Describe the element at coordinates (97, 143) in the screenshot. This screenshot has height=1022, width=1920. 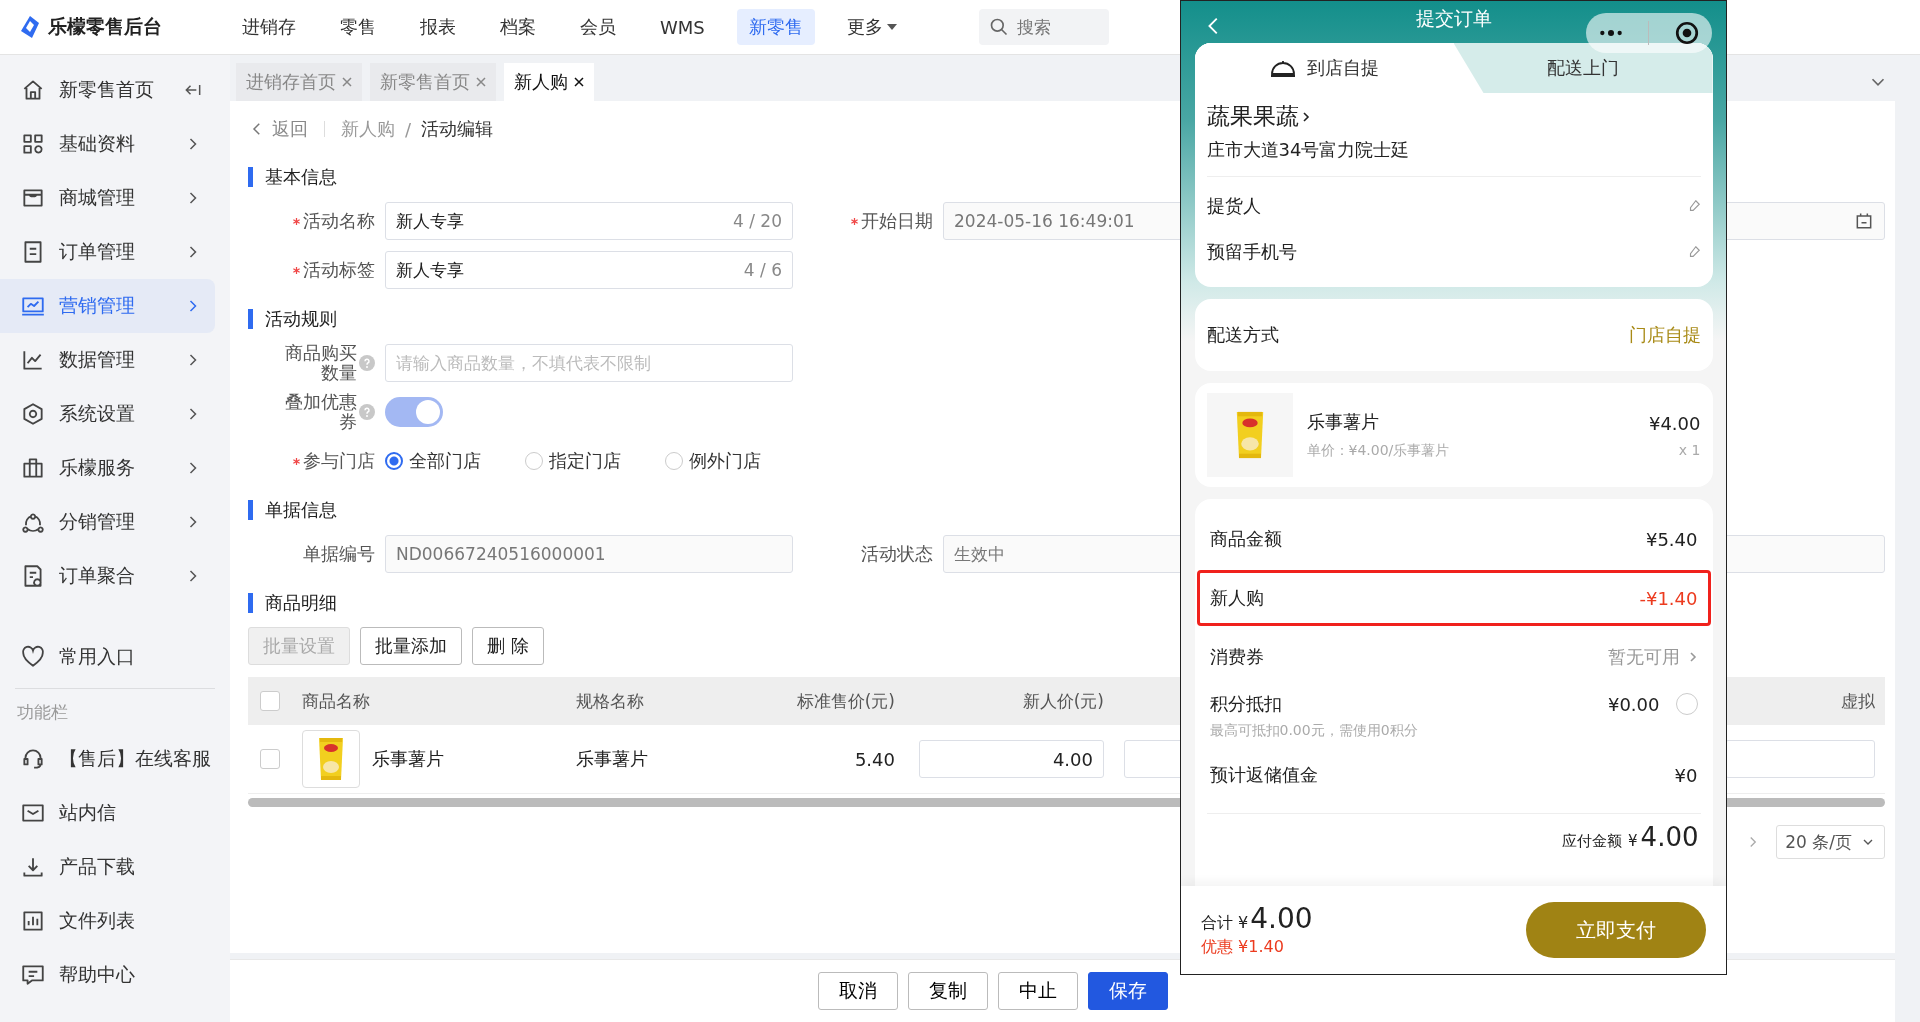
I see `sidebar-label: 基础资料` at that location.